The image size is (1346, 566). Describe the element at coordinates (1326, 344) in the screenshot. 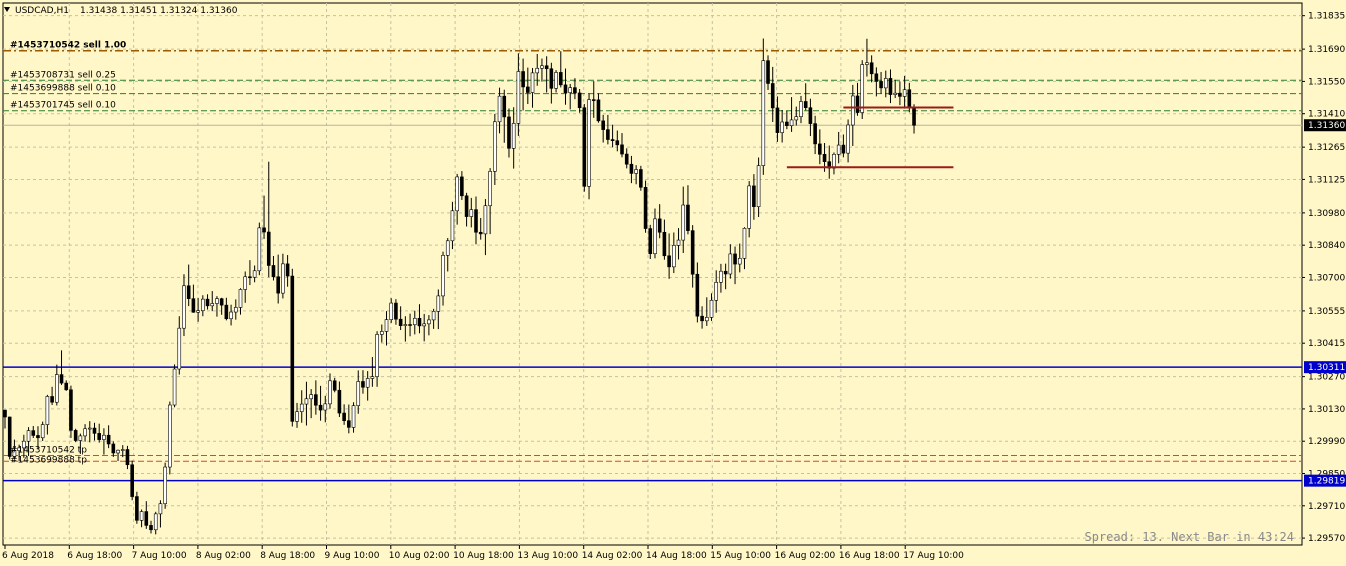

I see `y-tick-label: 1.30415` at that location.